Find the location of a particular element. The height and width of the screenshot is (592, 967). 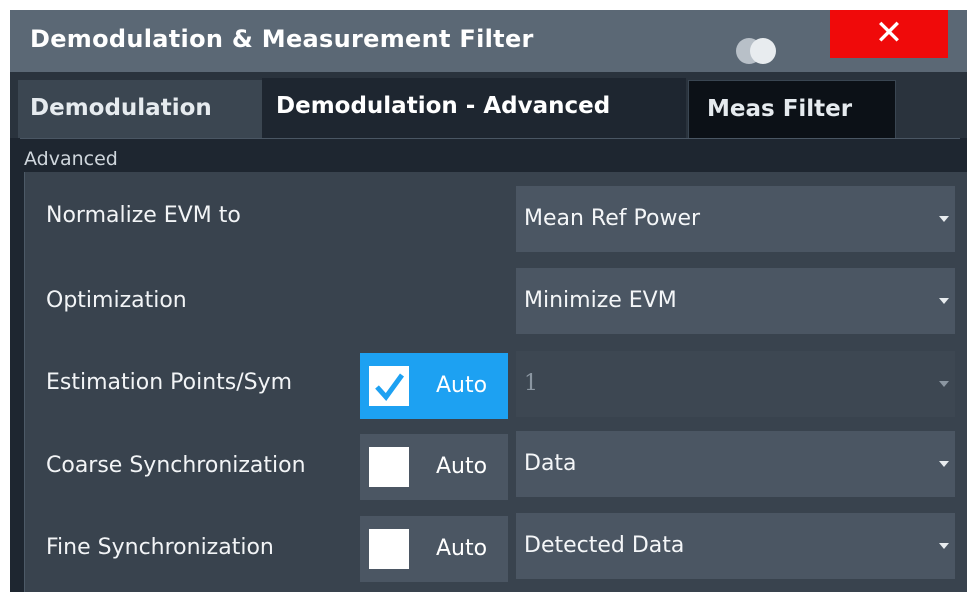

estimation-points-auto-button: Auto is located at coordinates (434, 386).